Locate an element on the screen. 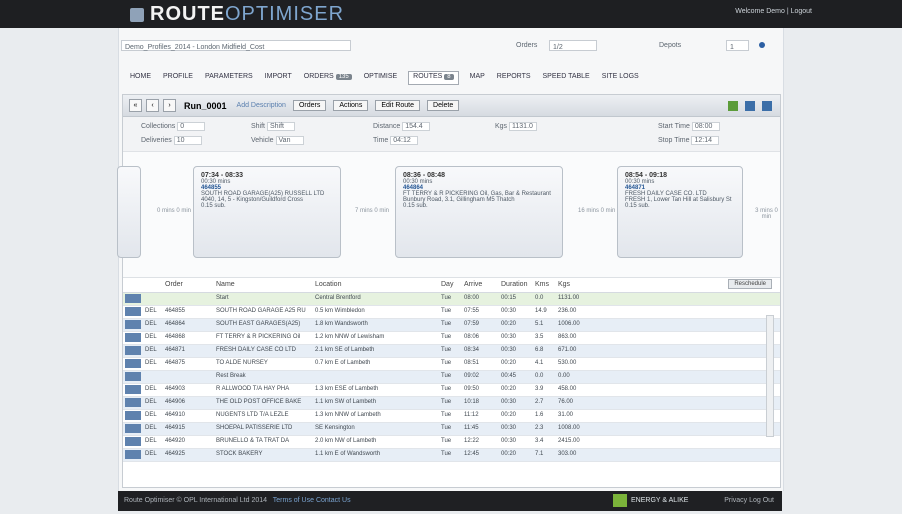 The height and width of the screenshot is (514, 902). cell-name: Start is located at coordinates (222, 298).